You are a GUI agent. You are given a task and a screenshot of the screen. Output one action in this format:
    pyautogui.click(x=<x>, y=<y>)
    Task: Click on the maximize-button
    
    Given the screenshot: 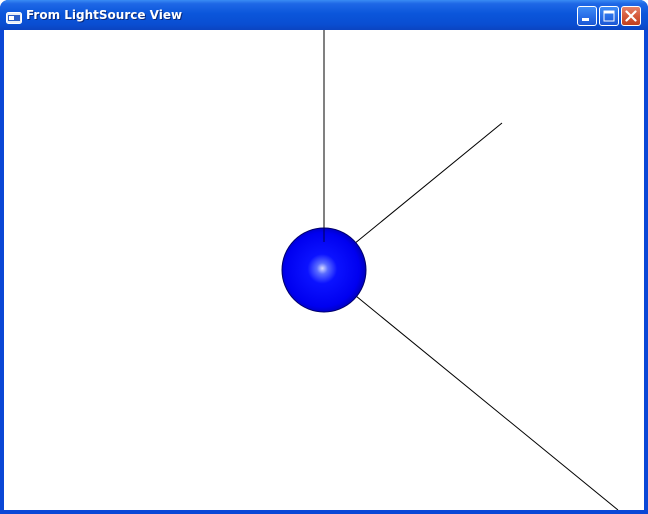 What is the action you would take?
    pyautogui.click(x=609, y=16)
    